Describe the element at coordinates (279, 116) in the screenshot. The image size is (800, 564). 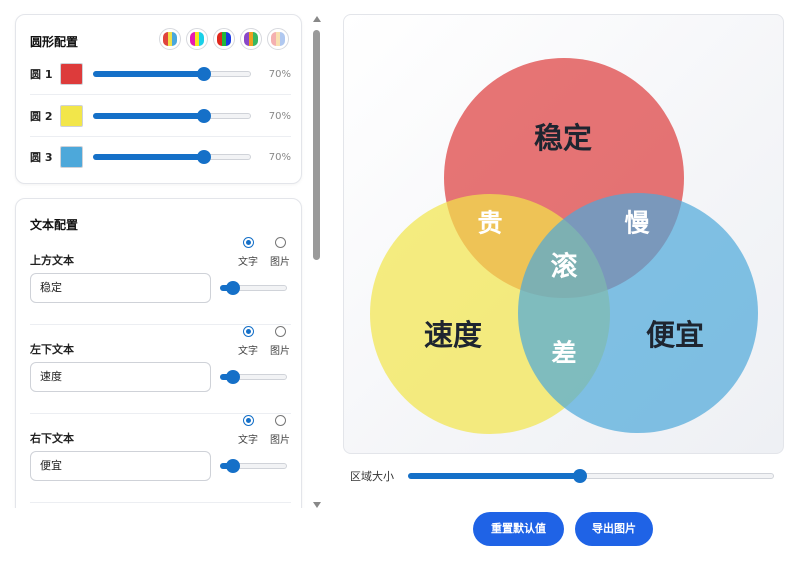
I see `circle-2-opacity-value: 70%` at that location.